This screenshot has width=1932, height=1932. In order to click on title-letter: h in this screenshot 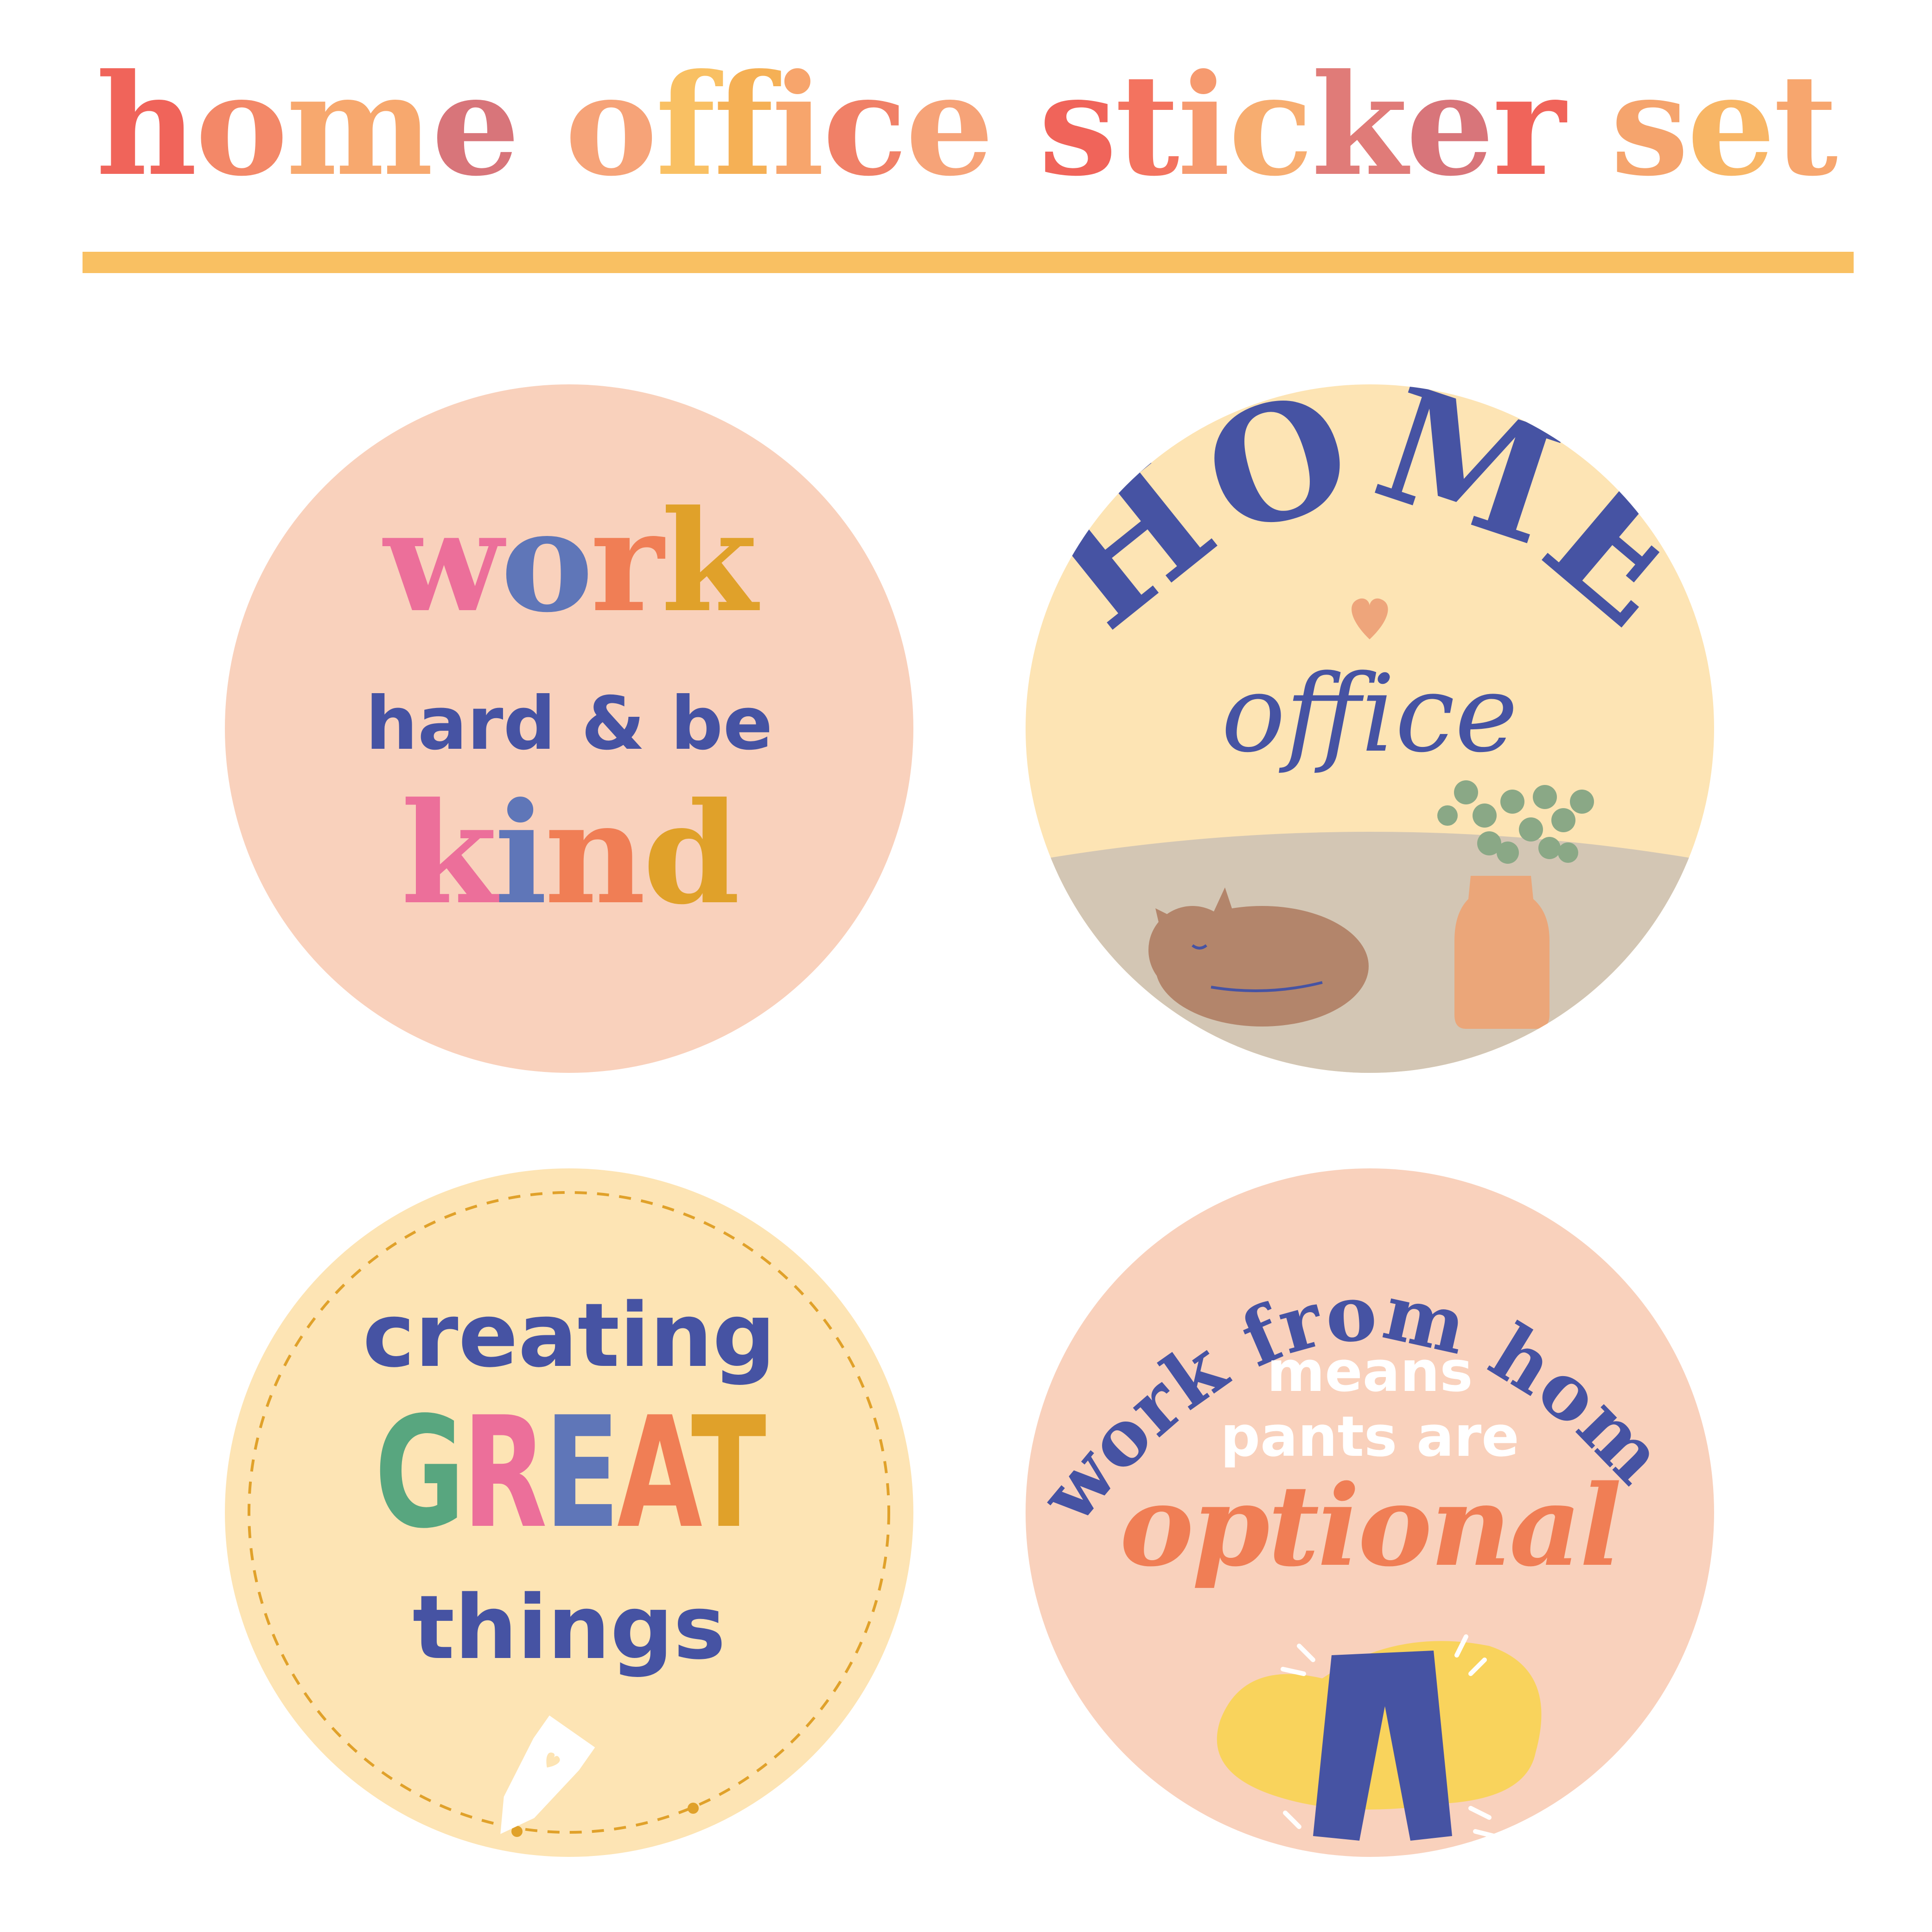, I will do `click(146, 125)`.